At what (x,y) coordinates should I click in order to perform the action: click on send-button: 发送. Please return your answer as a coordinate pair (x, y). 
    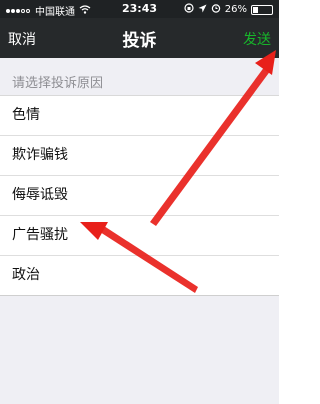
    Looking at the image, I should click on (257, 39).